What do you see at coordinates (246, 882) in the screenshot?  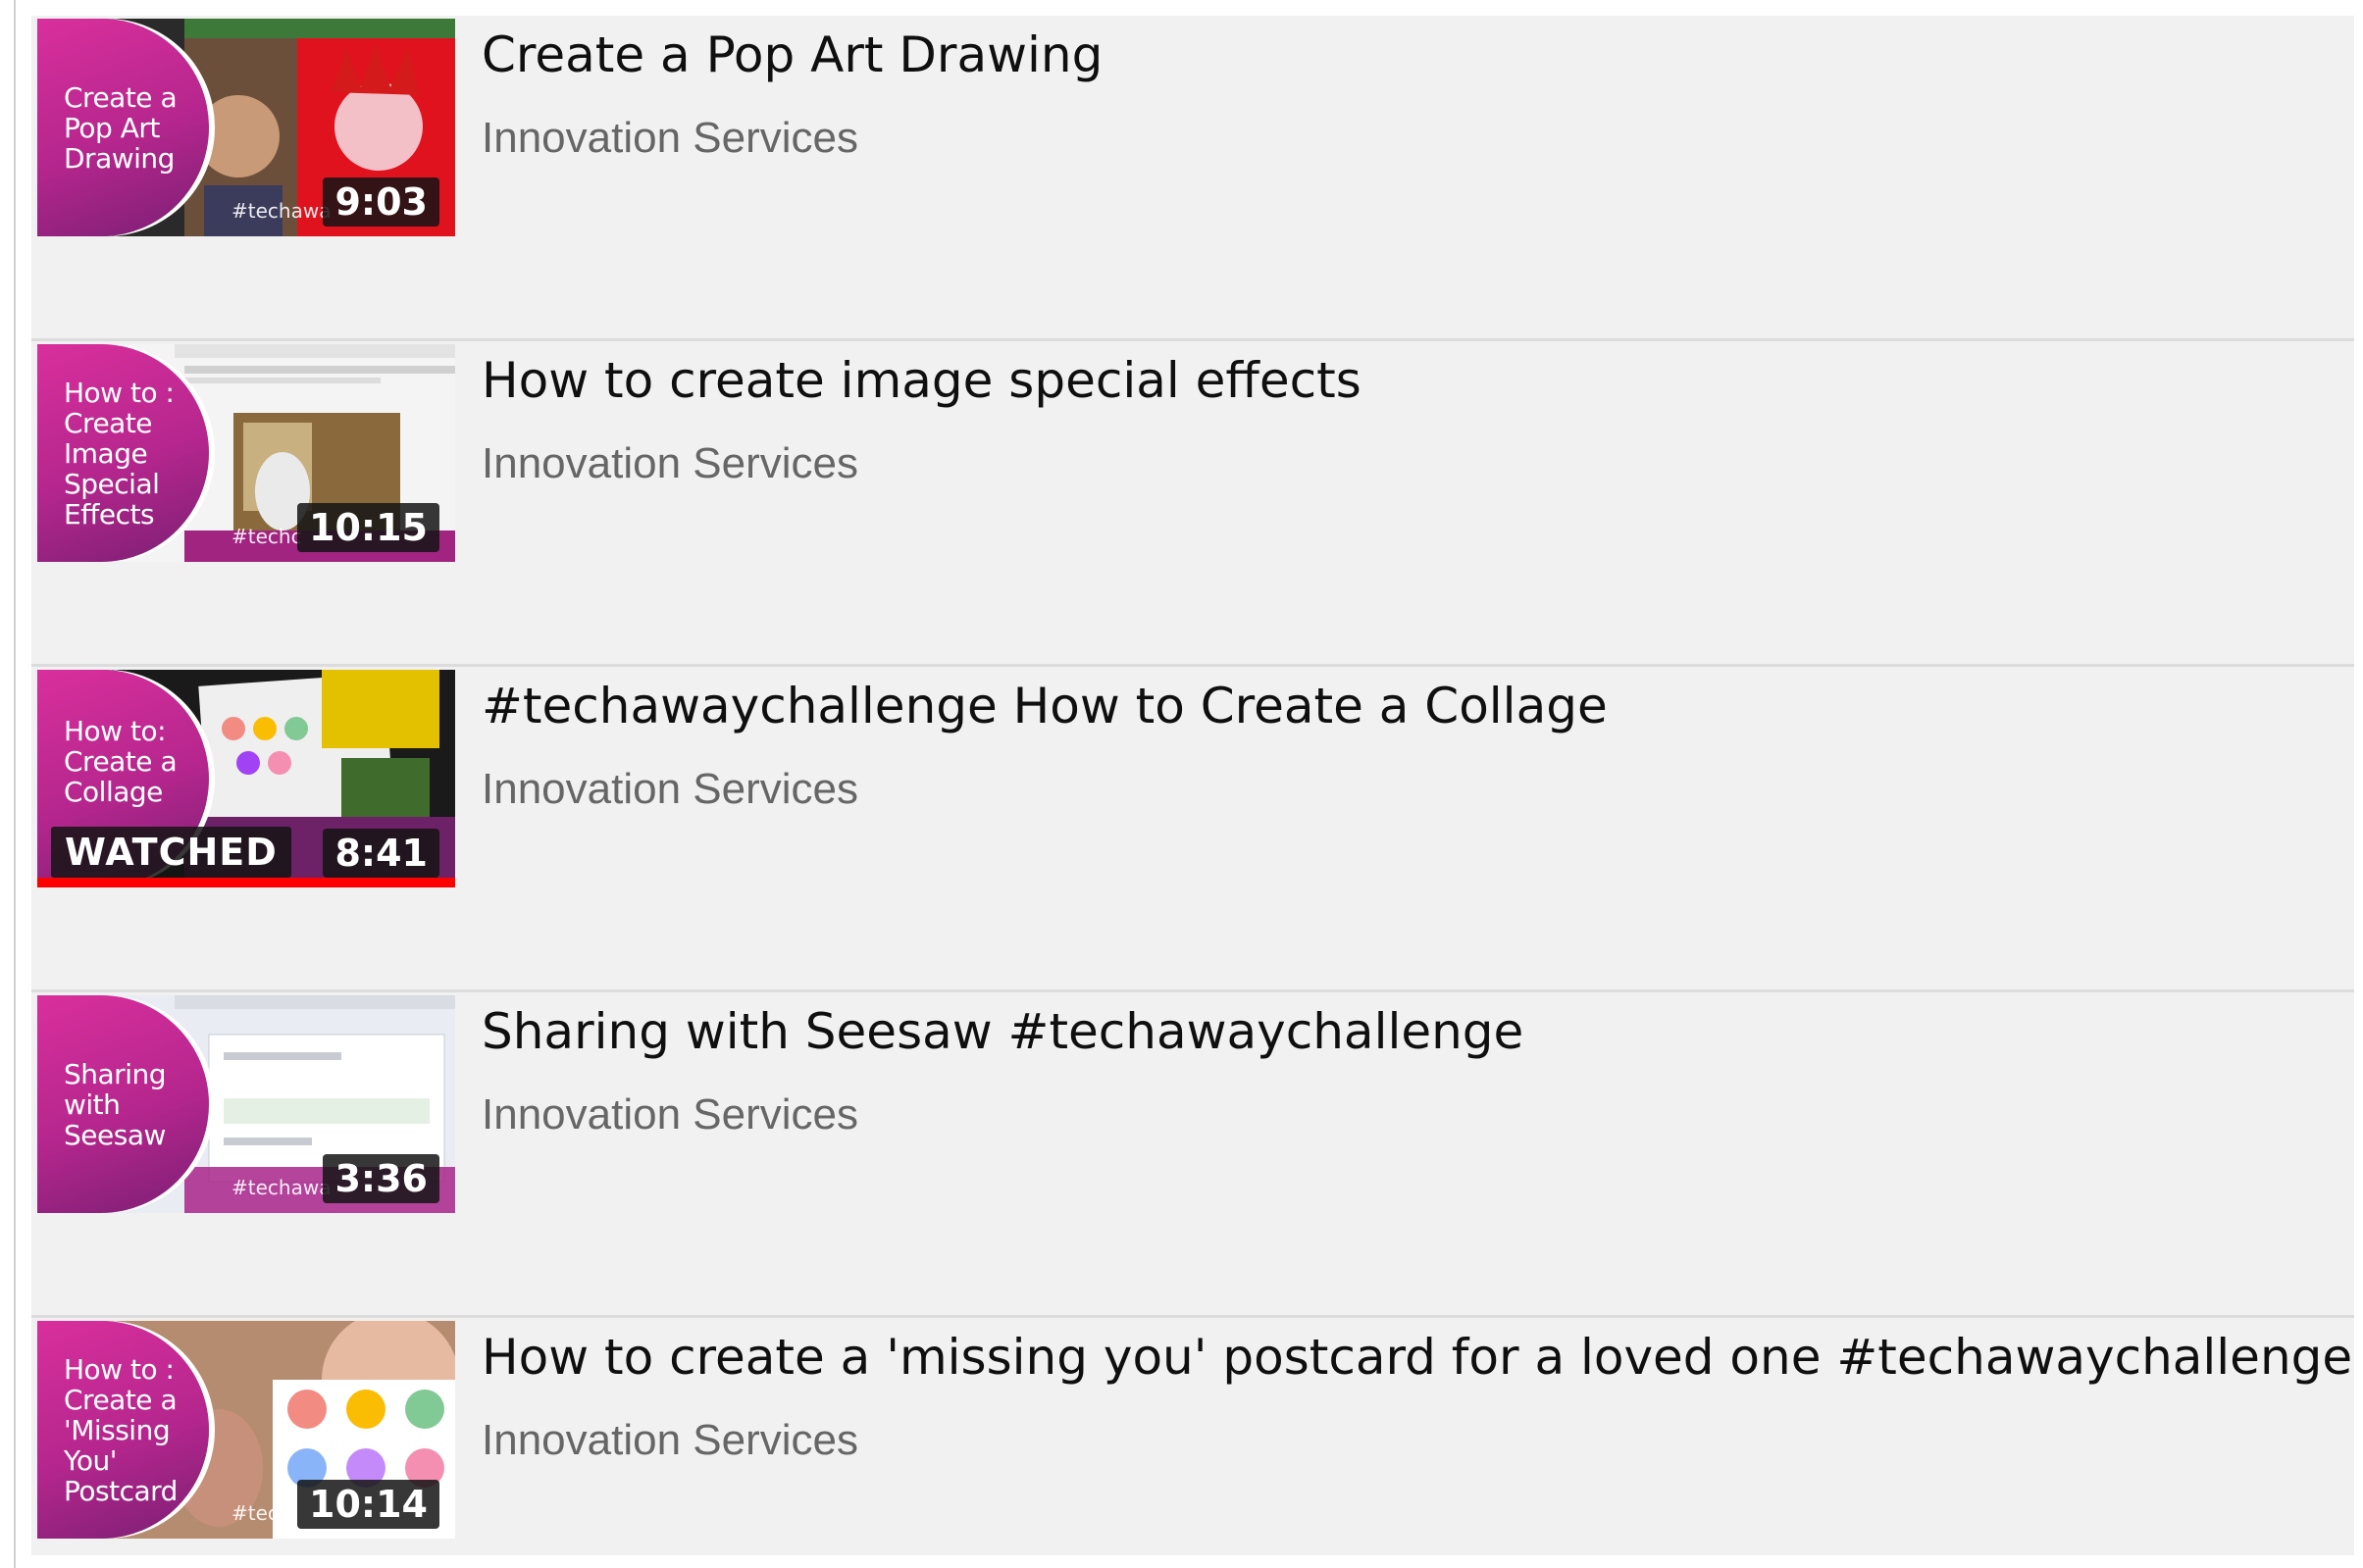 I see `watch-progress-bar` at bounding box center [246, 882].